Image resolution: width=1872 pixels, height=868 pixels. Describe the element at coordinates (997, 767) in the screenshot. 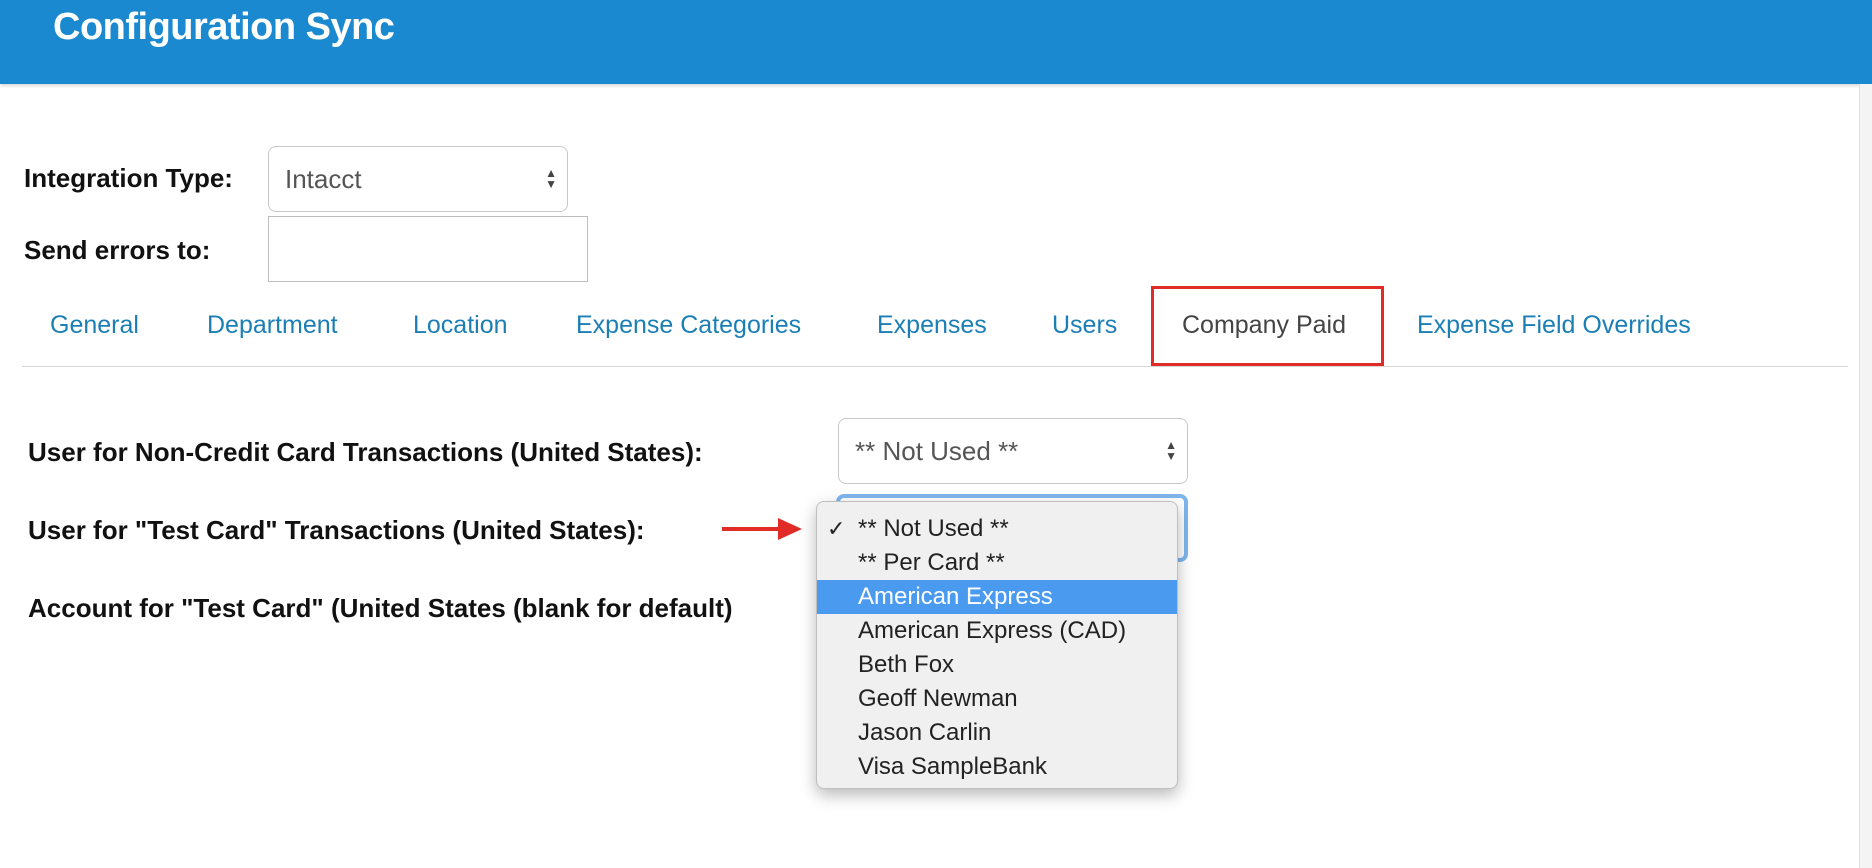

I see `dropdown-option-visa-samplebank: Visa SampleBank` at that location.